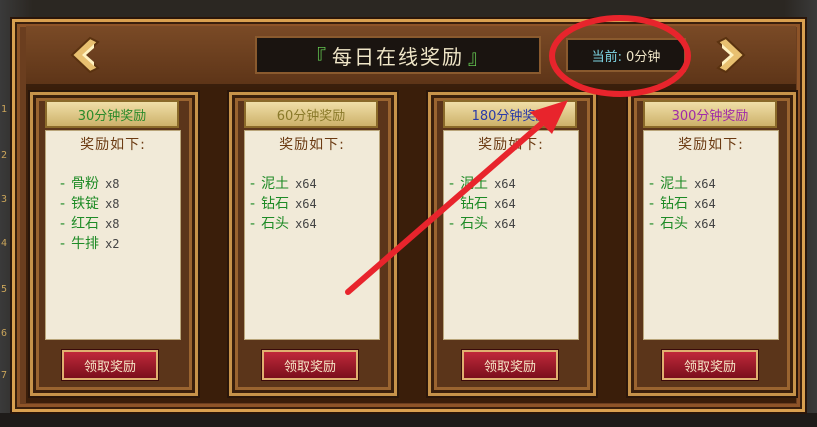  I want to click on reward-list-300min: - 泥土 x64 - 钻石 x64 - 石头 x64, so click(682, 204).